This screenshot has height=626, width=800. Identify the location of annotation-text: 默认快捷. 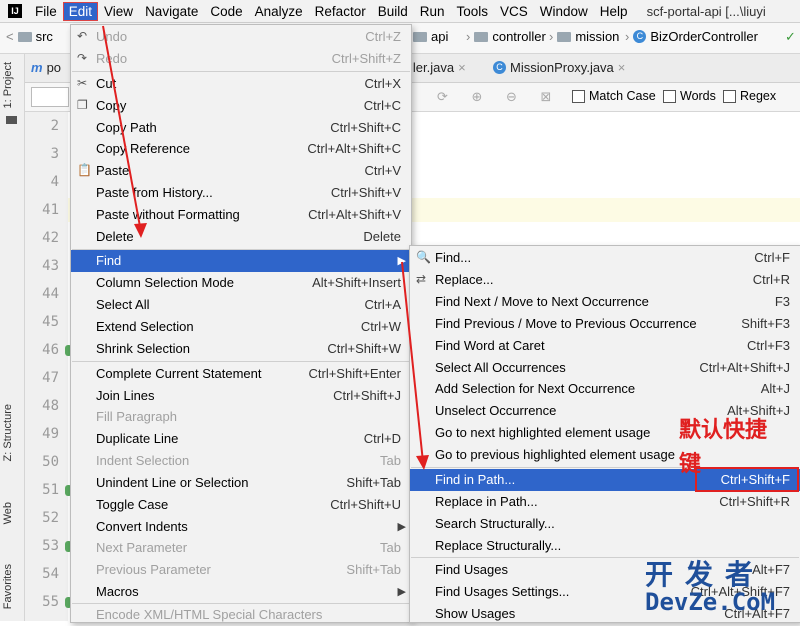
(723, 429).